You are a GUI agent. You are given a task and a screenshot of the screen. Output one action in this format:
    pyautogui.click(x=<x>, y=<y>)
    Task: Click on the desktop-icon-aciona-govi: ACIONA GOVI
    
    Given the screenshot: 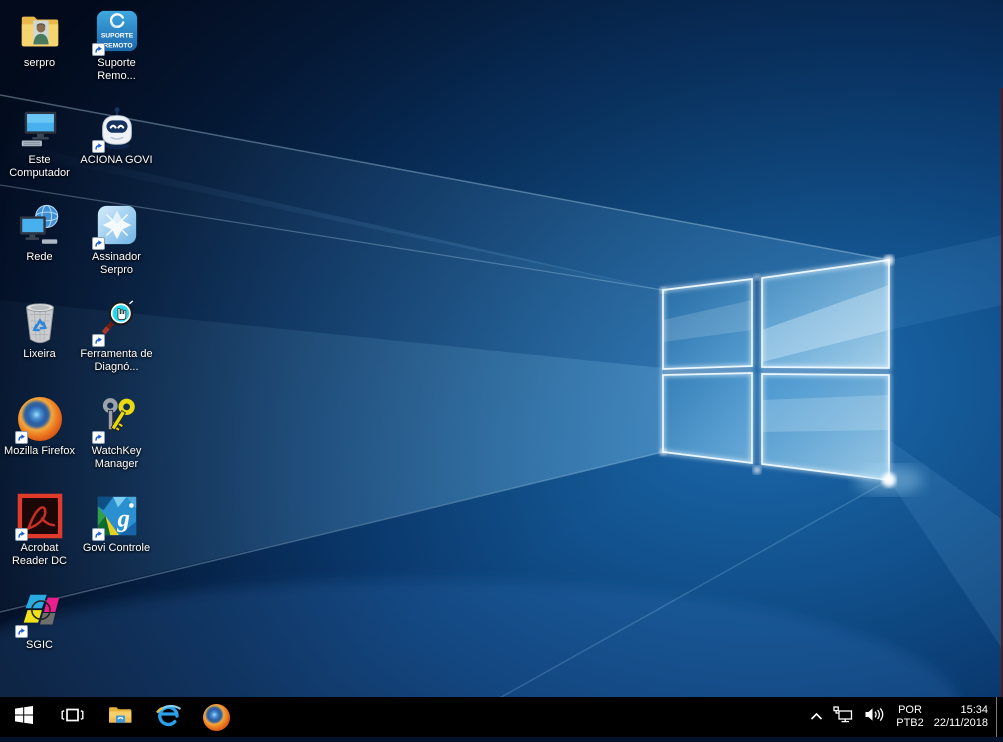 What is the action you would take?
    pyautogui.click(x=116, y=150)
    